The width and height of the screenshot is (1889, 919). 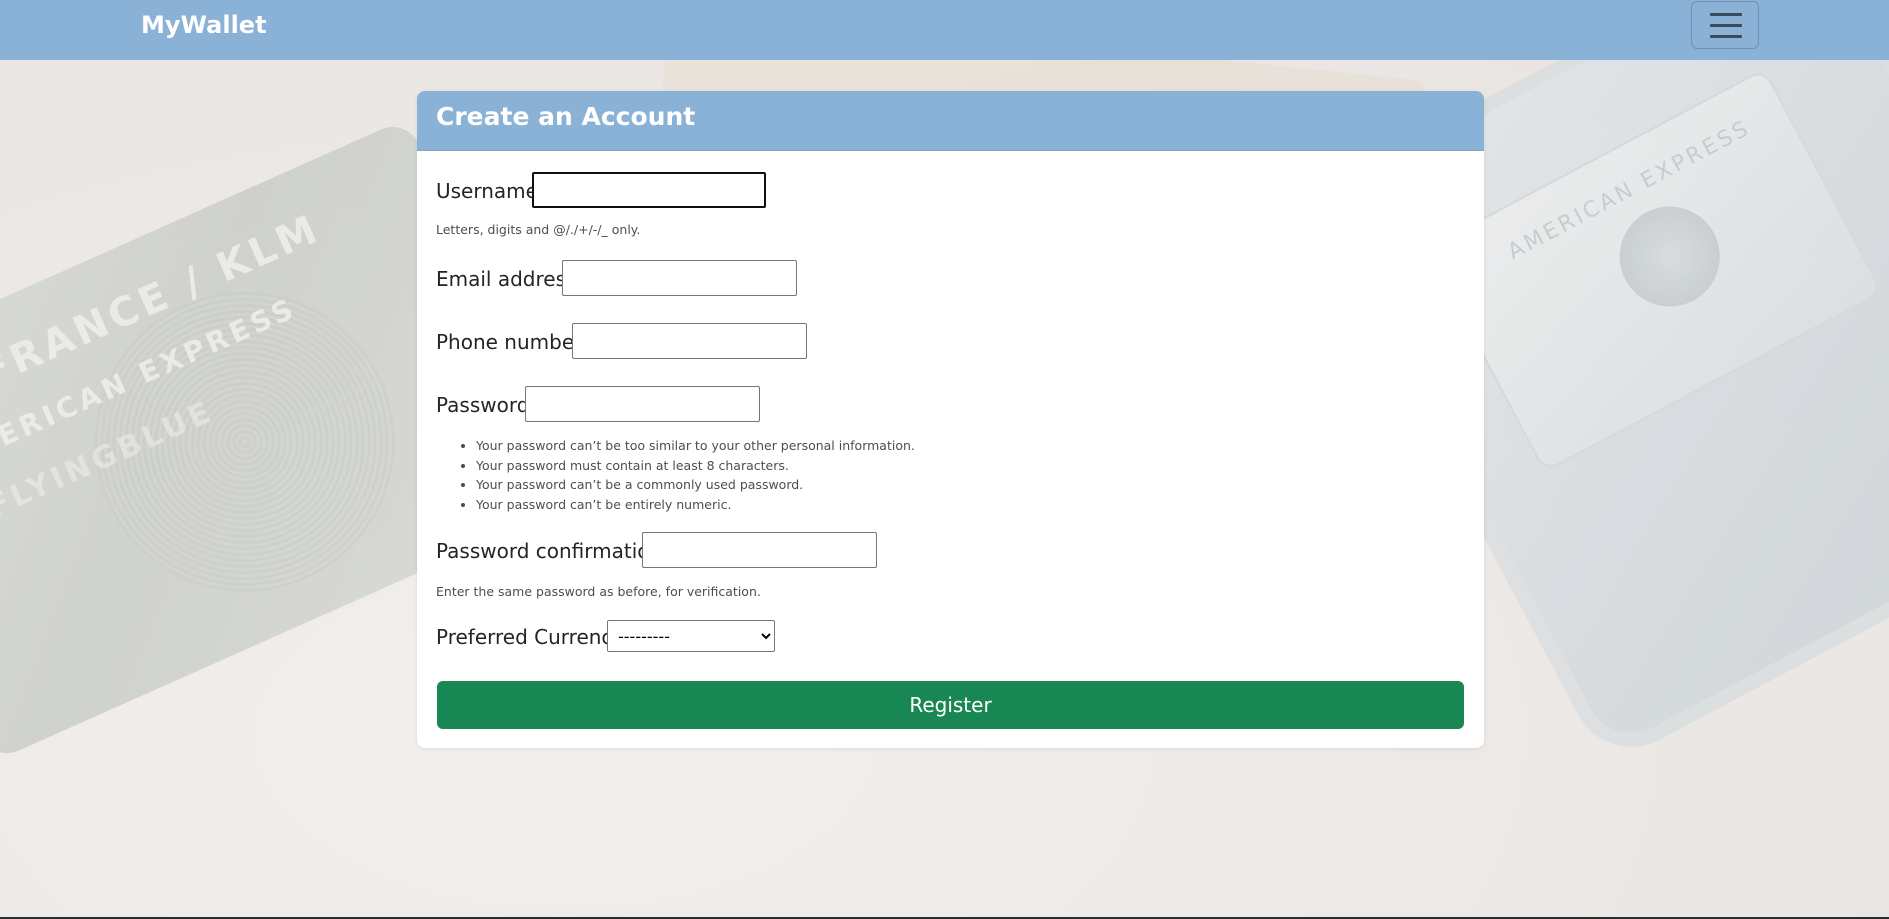 I want to click on username-help-text: Letters, digits and @/./+/-/_ only., so click(x=538, y=229).